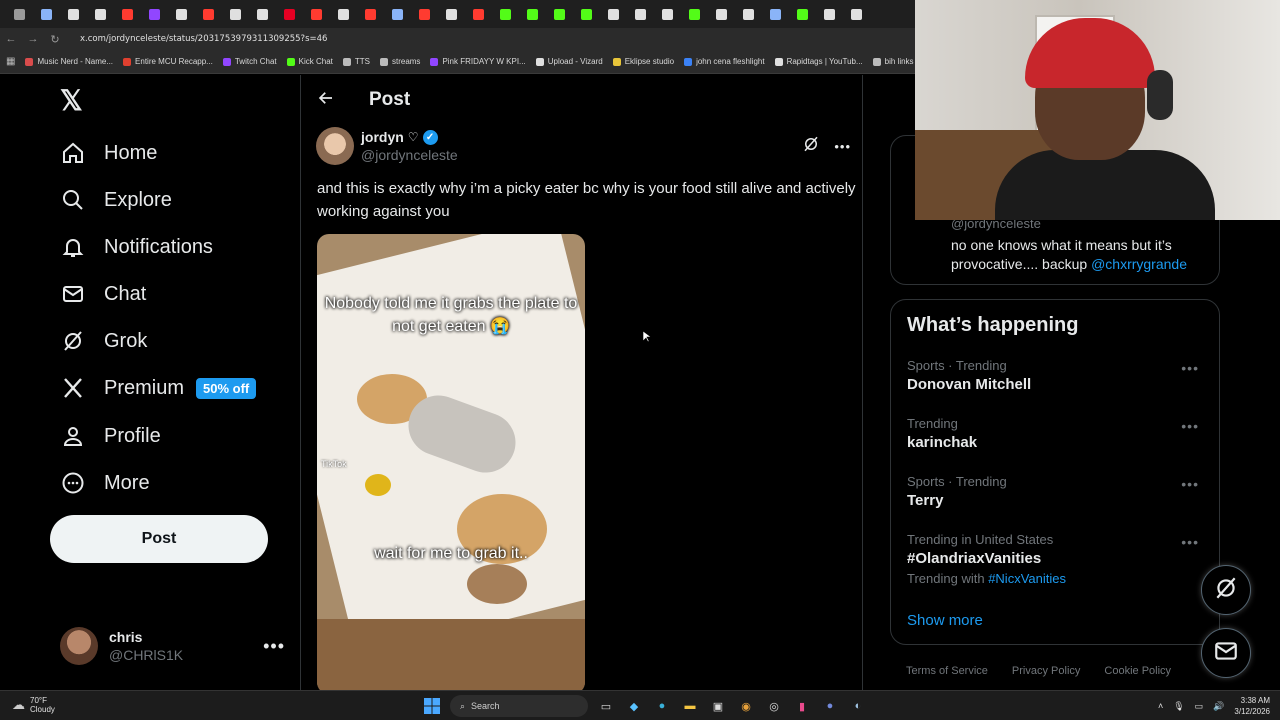  What do you see at coordinates (1139, 264) in the screenshot?
I see `preview-mention-link: @chxrrygrande` at bounding box center [1139, 264].